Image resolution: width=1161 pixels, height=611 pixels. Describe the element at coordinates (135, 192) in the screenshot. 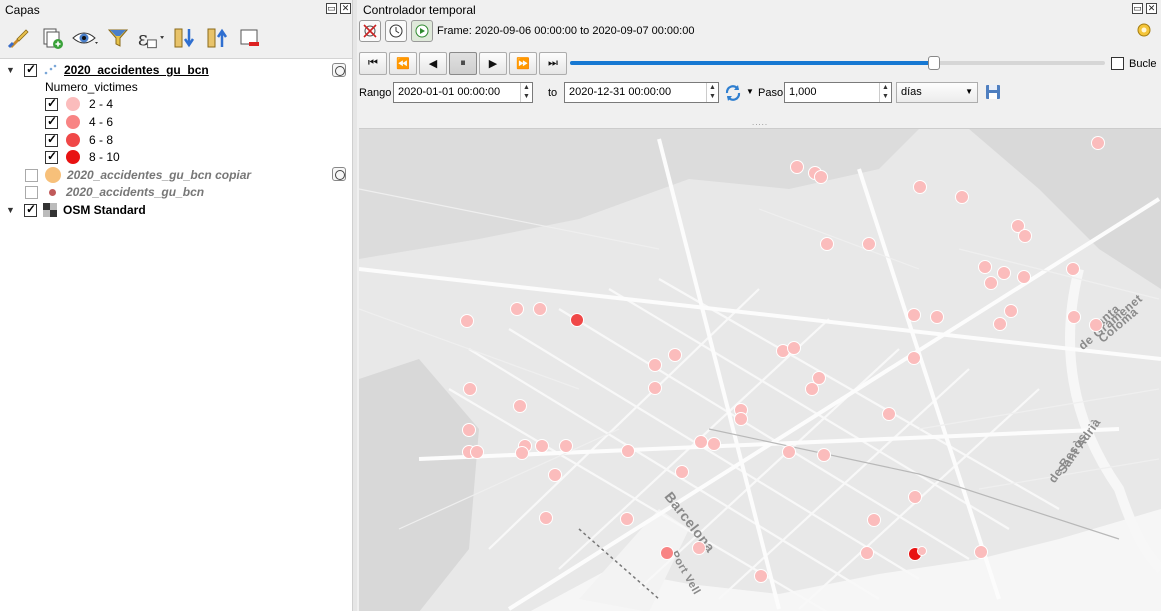

I see `layer-name: 2020_accidents_gu_bcn` at that location.